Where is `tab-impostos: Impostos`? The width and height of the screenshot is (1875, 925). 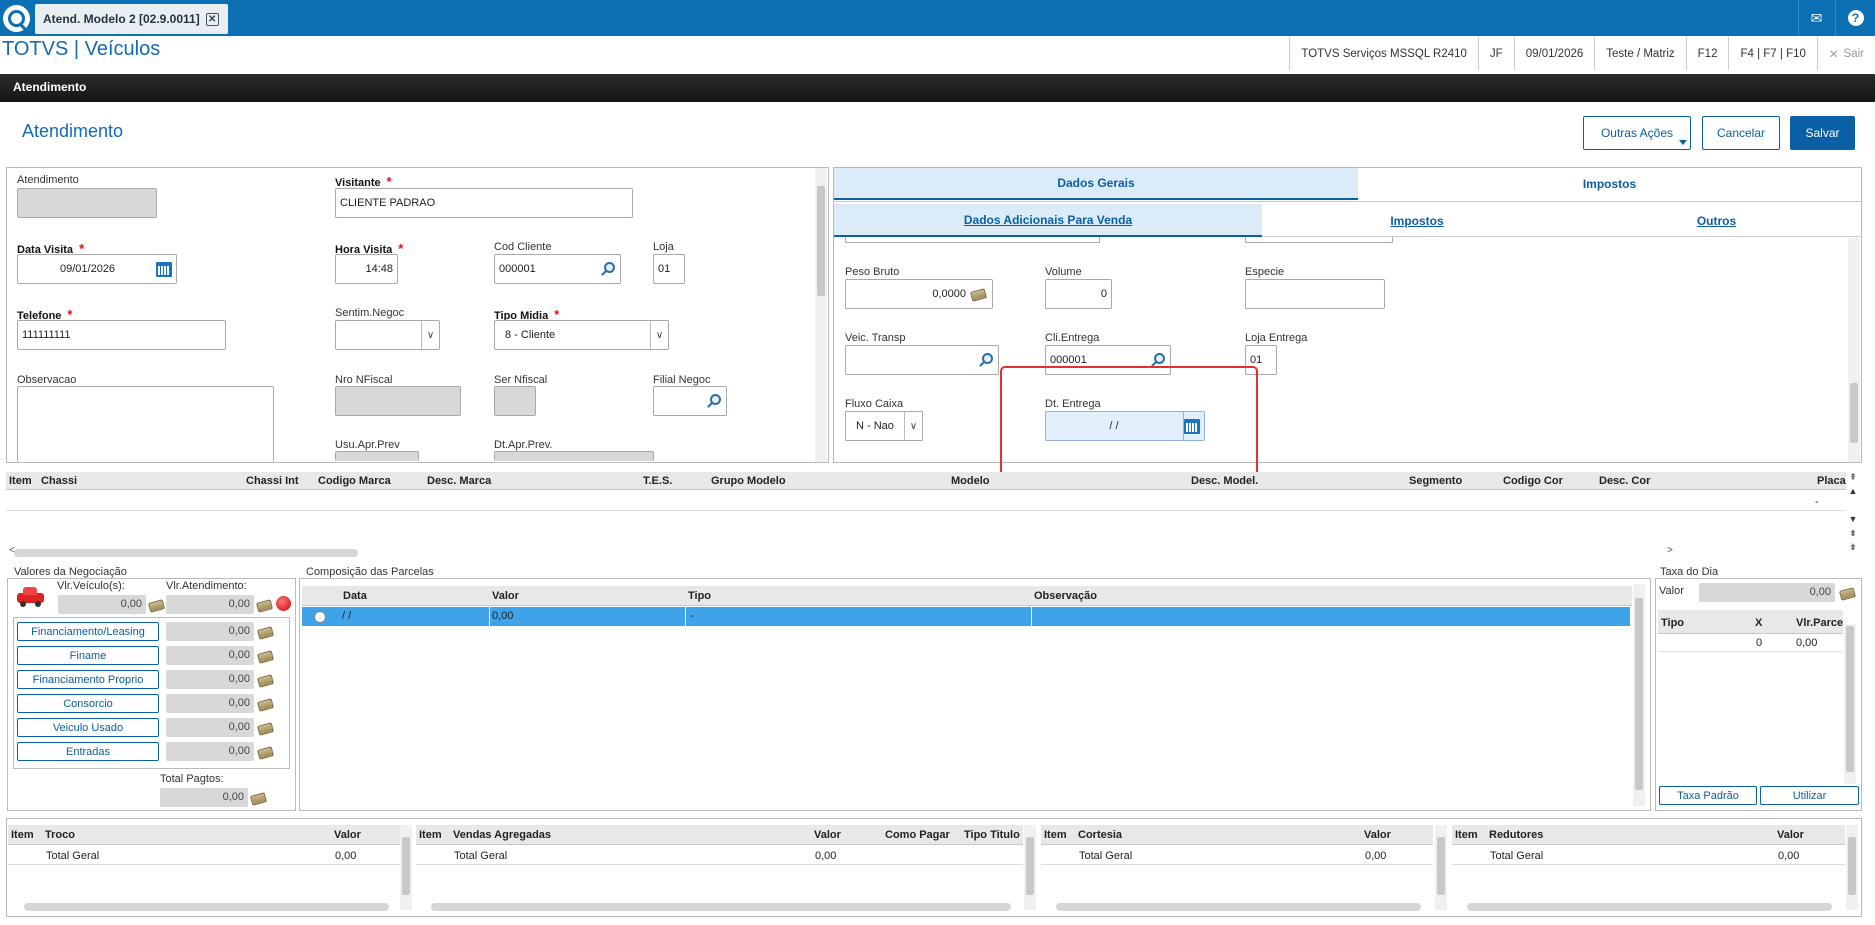
tab-impostos: Impostos is located at coordinates (1609, 184).